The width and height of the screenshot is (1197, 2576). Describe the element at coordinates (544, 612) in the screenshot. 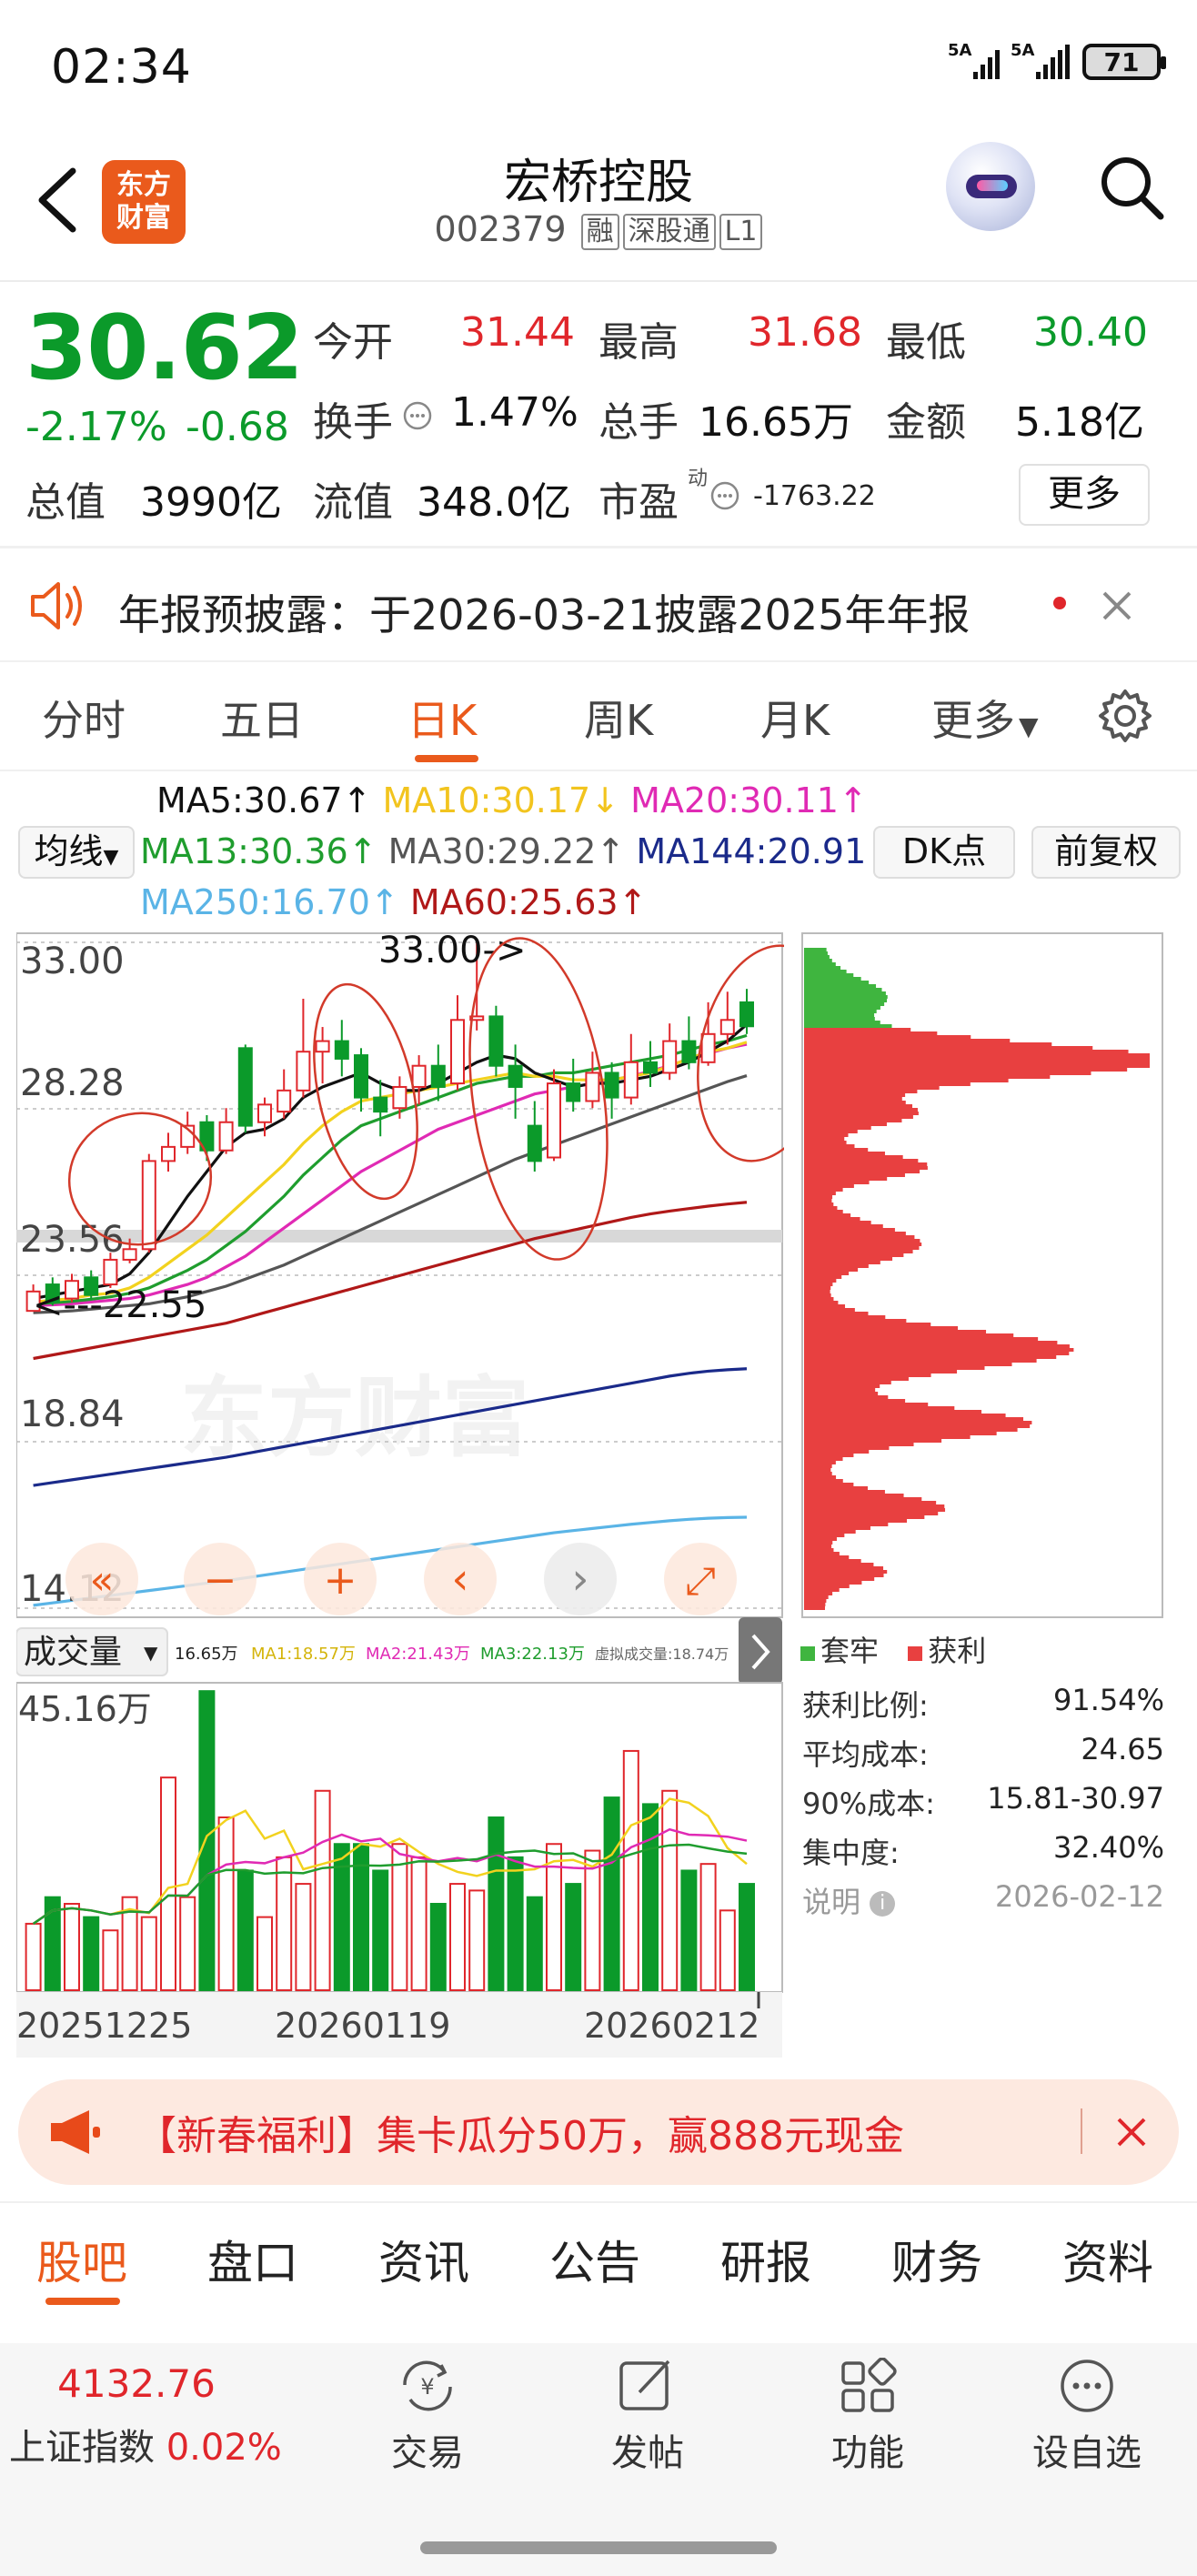

I see `notice-text: 年报预披露：于2026-03-21披露2025年年报` at that location.